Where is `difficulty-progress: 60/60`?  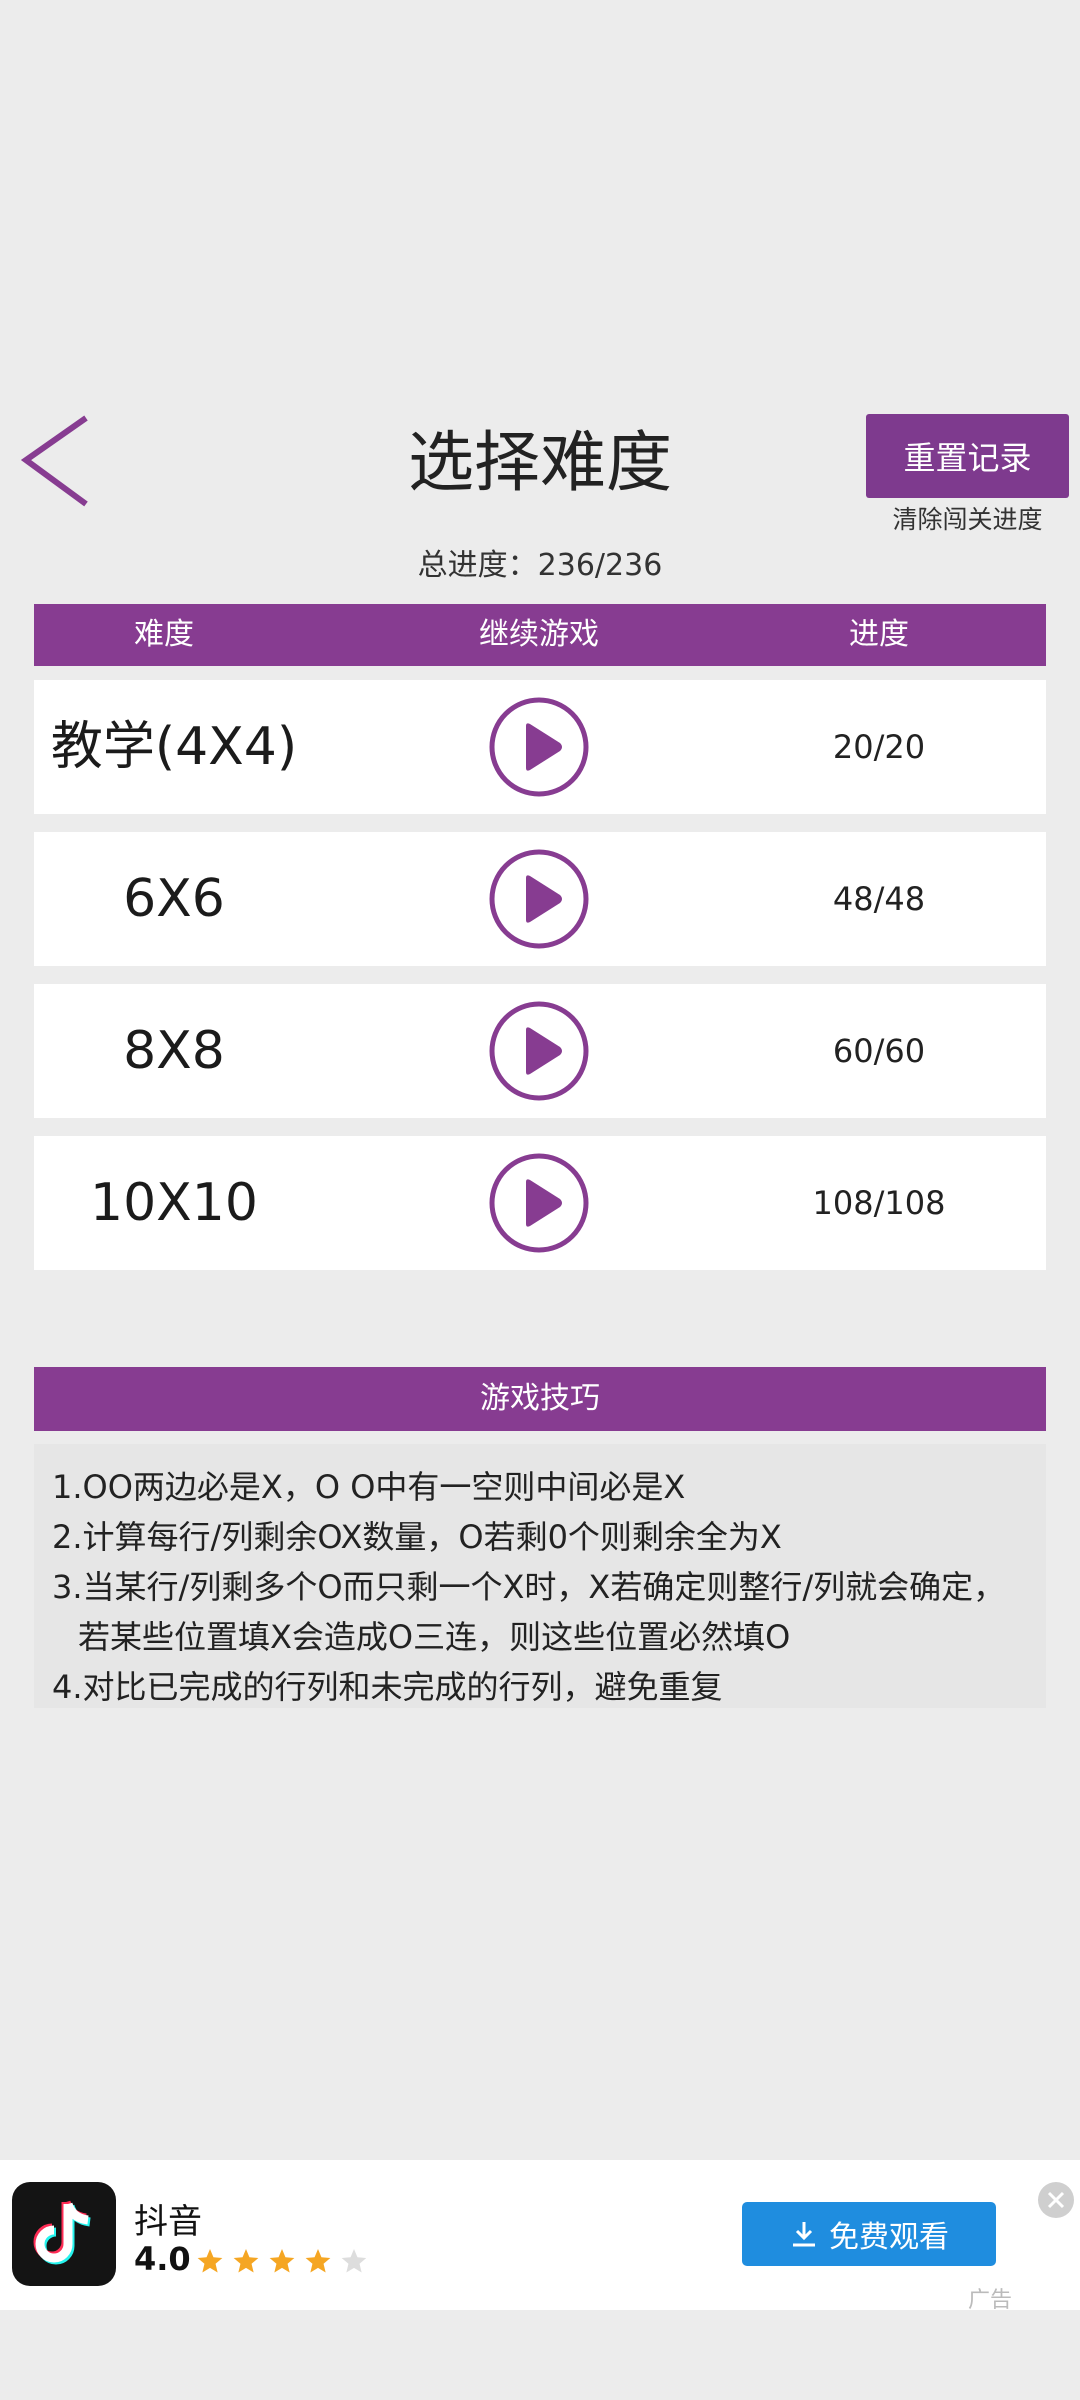 difficulty-progress: 60/60 is located at coordinates (879, 1051).